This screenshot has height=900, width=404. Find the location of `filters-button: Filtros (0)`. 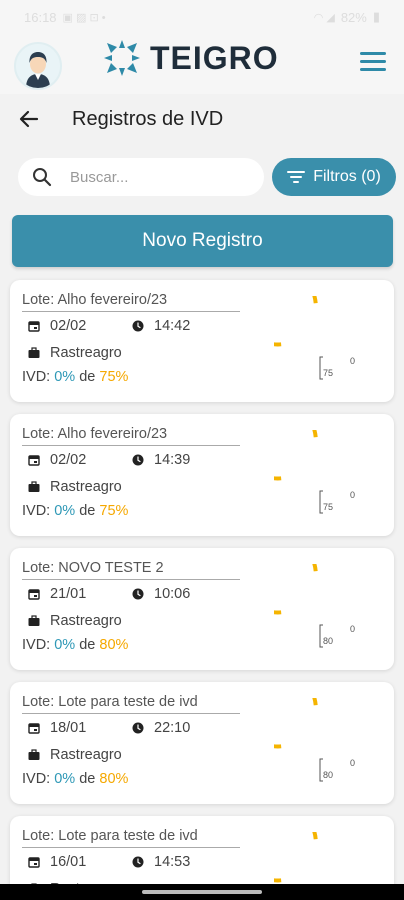

filters-button: Filtros (0) is located at coordinates (334, 177).